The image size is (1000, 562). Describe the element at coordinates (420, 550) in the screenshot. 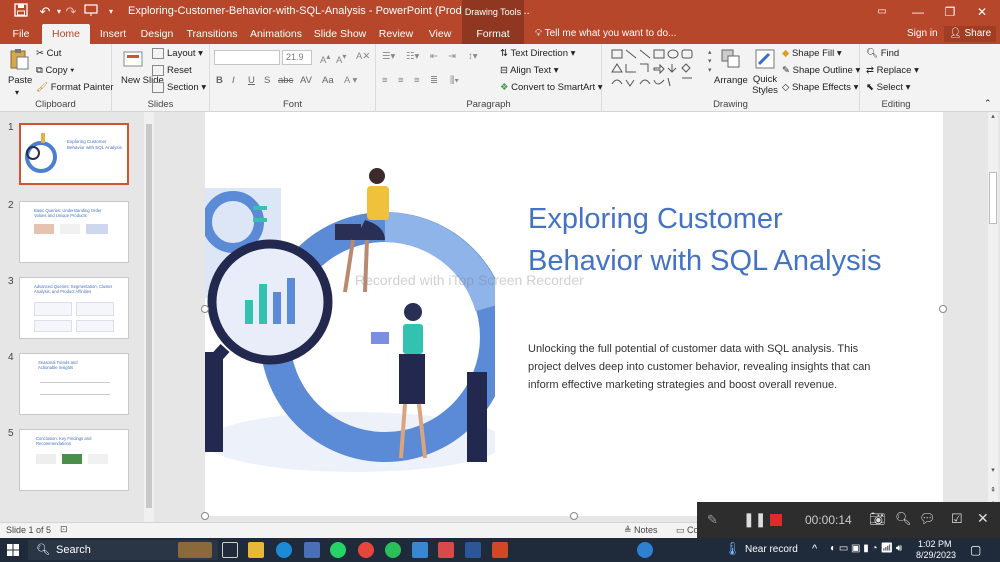

I see `mail-icon` at that location.